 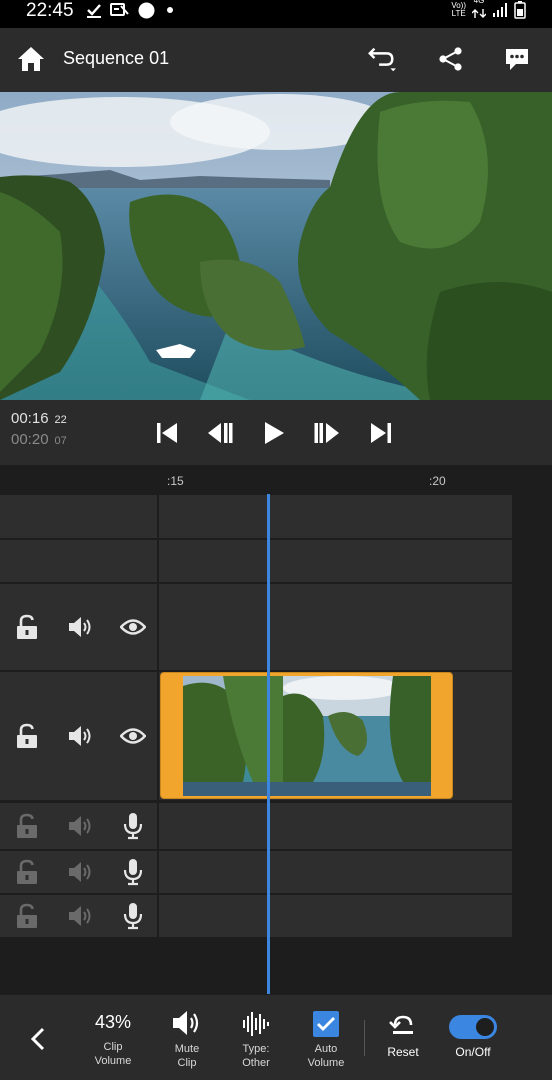 I want to click on ruler-label-15: :15, so click(x=175, y=481).